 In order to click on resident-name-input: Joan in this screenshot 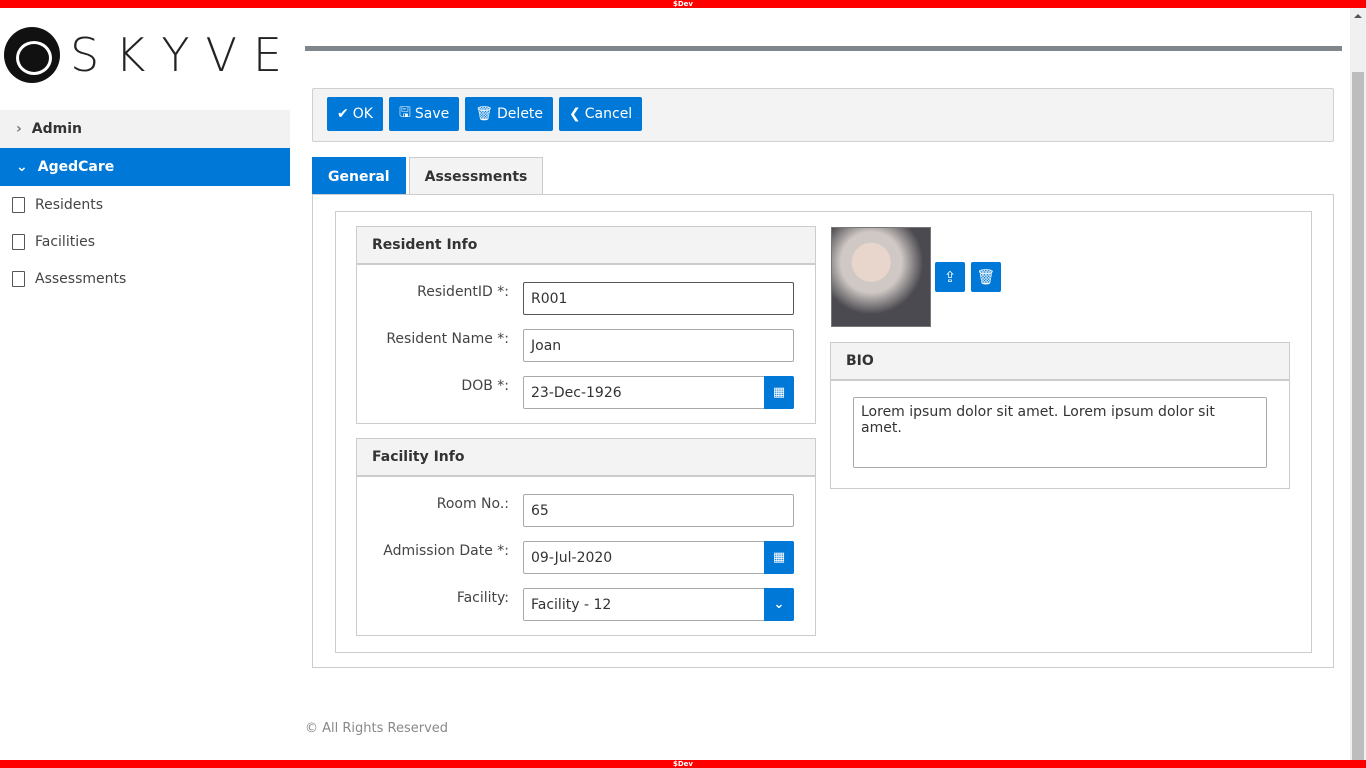, I will do `click(658, 345)`.